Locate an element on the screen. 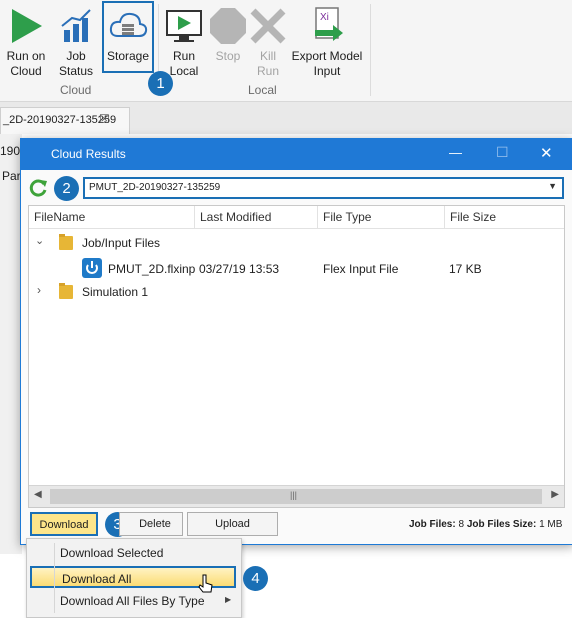  stop-button: Stop is located at coordinates (228, 41).